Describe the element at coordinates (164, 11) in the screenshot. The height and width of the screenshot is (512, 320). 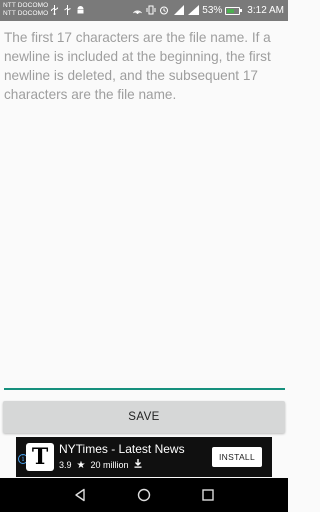
I see `alarm-icon` at that location.